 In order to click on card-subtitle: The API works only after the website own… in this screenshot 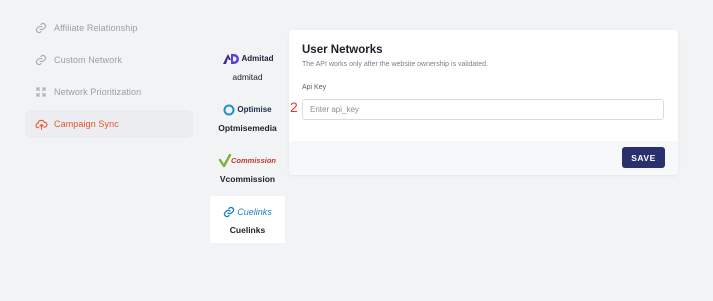, I will do `click(395, 64)`.